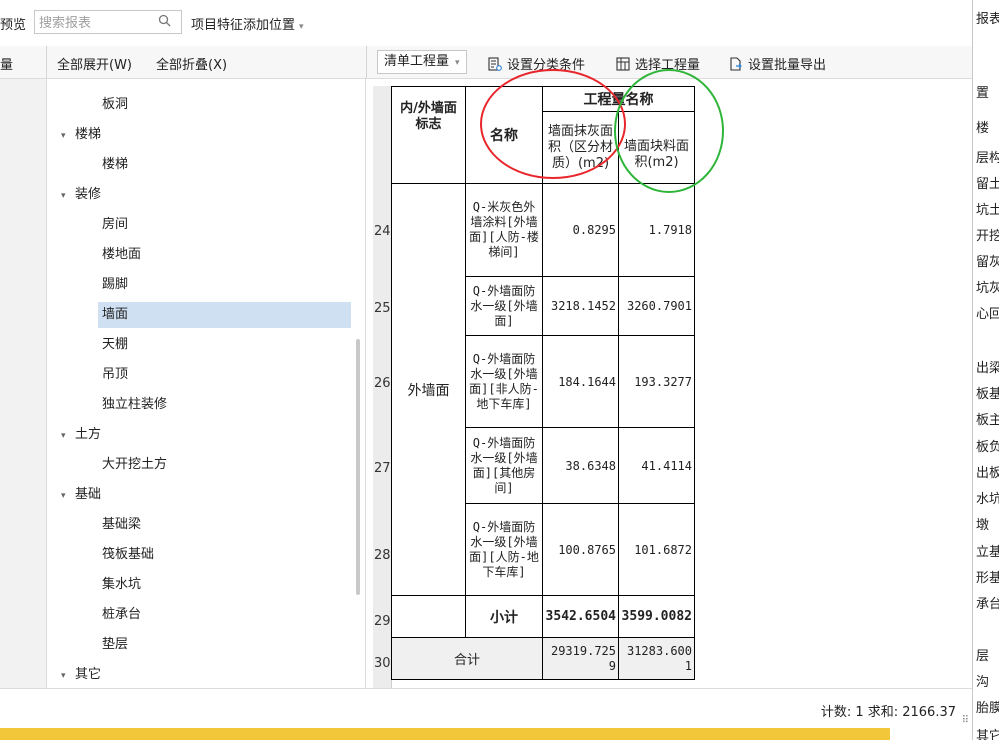  Describe the element at coordinates (445, 734) in the screenshot. I see `bottom-highlight-strip` at that location.